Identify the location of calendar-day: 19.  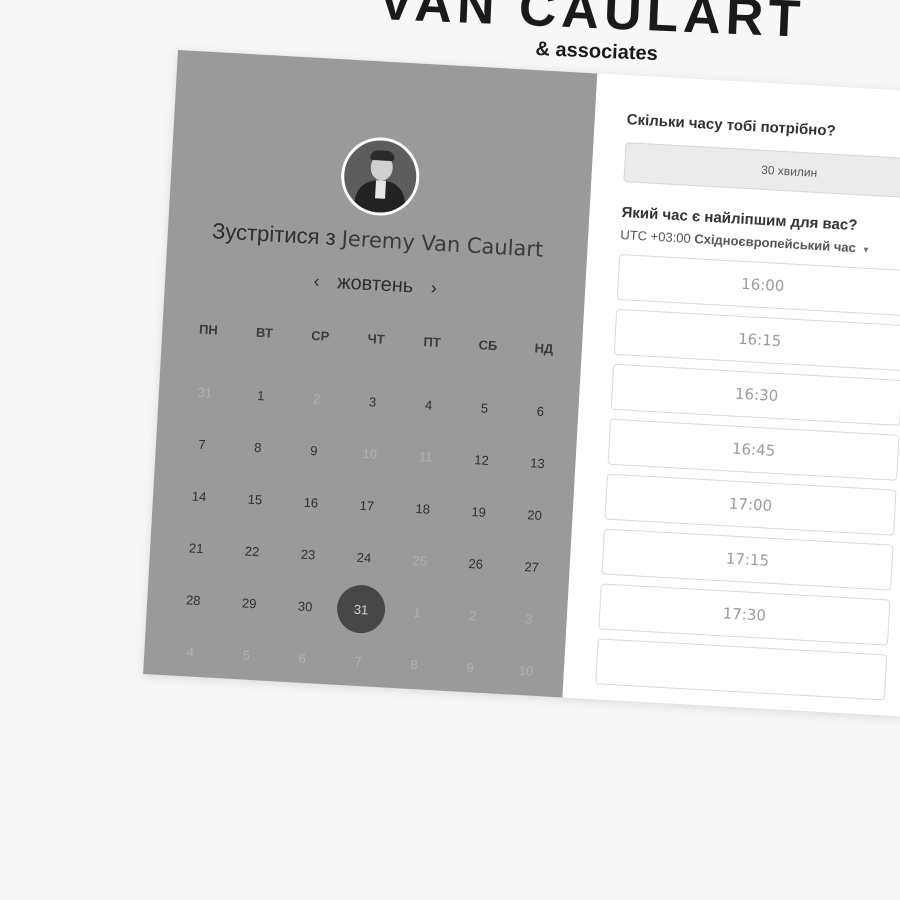
(478, 511).